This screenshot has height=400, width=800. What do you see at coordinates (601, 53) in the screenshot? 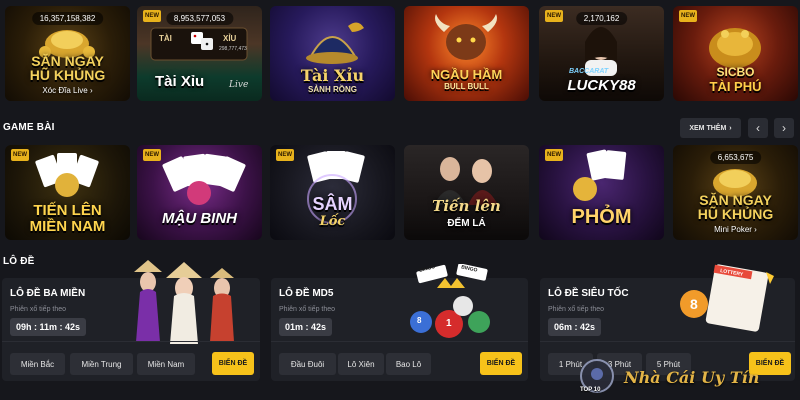
I see `game-tile-baccarat-lucky88: NEW 2,170,162 BACCARAT LUCKY88` at bounding box center [601, 53].